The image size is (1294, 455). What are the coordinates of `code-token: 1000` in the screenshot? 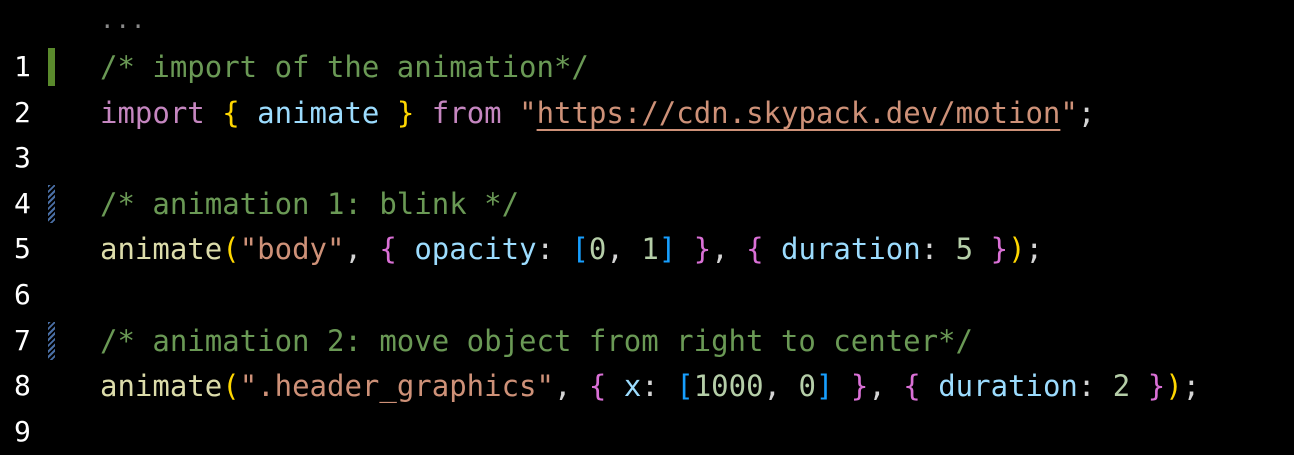 It's located at (728, 386).